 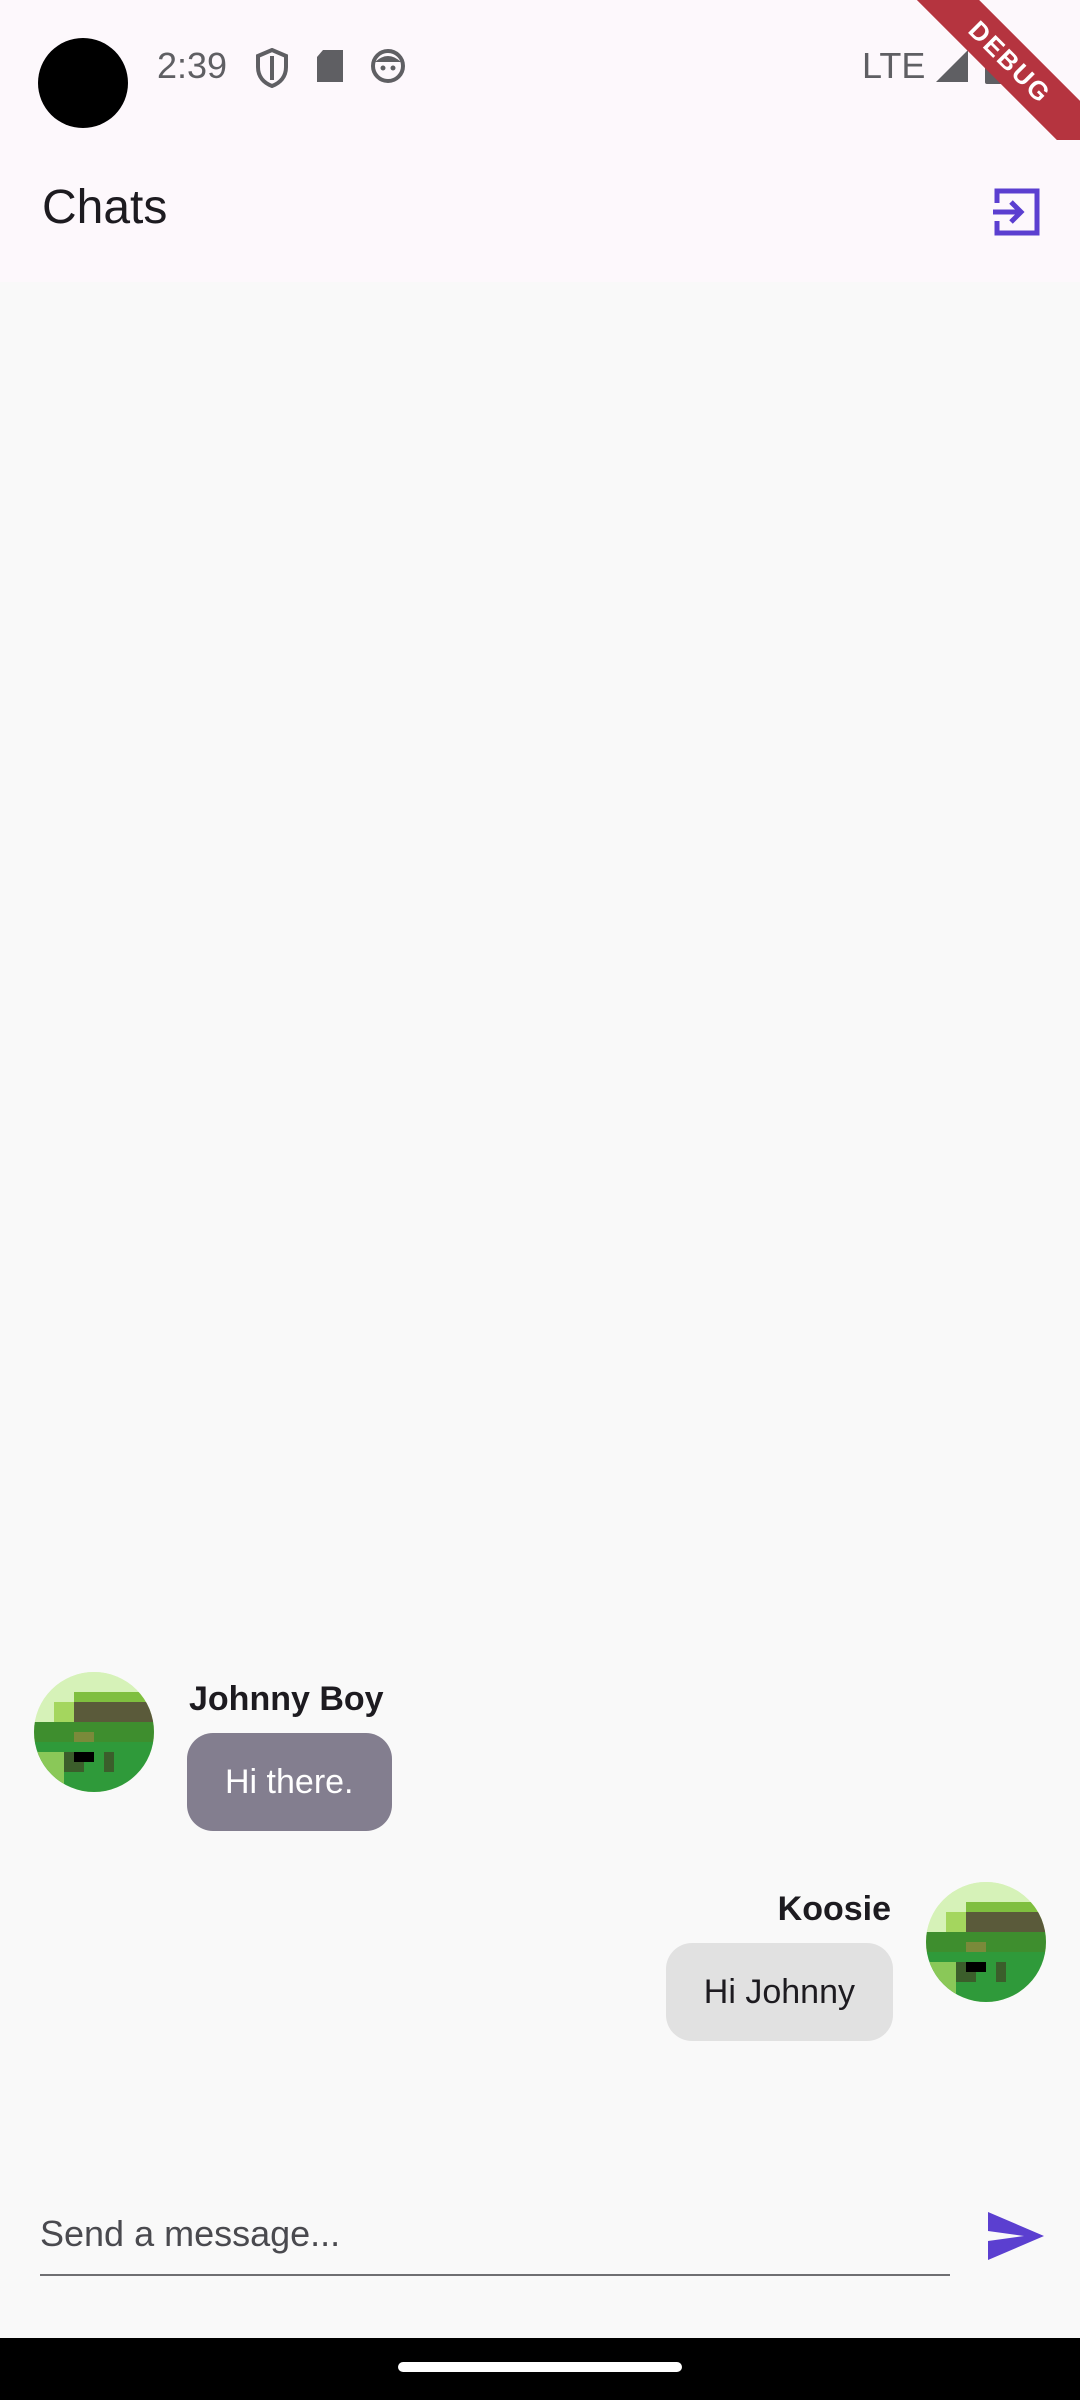 What do you see at coordinates (952, 68) in the screenshot?
I see `signal-icon` at bounding box center [952, 68].